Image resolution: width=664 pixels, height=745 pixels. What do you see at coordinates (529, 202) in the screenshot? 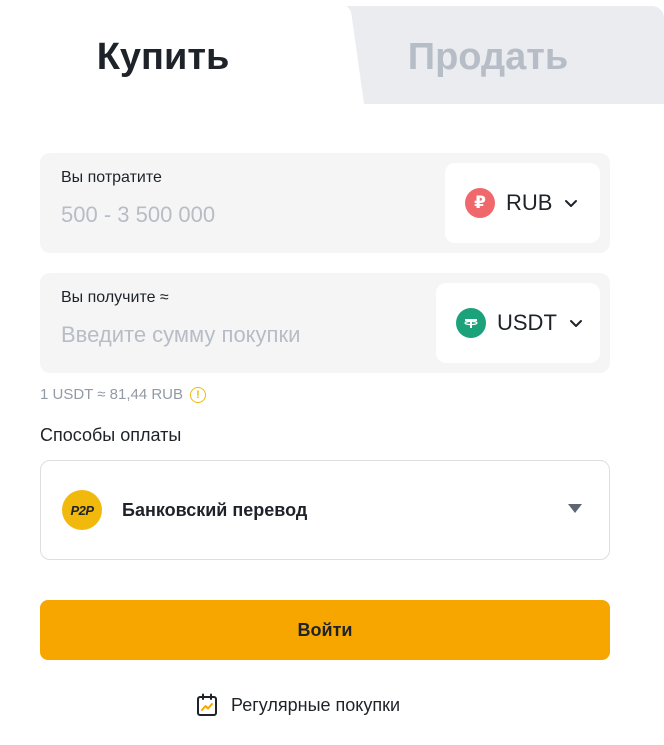
I see `spend-currency-label: RUB` at bounding box center [529, 202].